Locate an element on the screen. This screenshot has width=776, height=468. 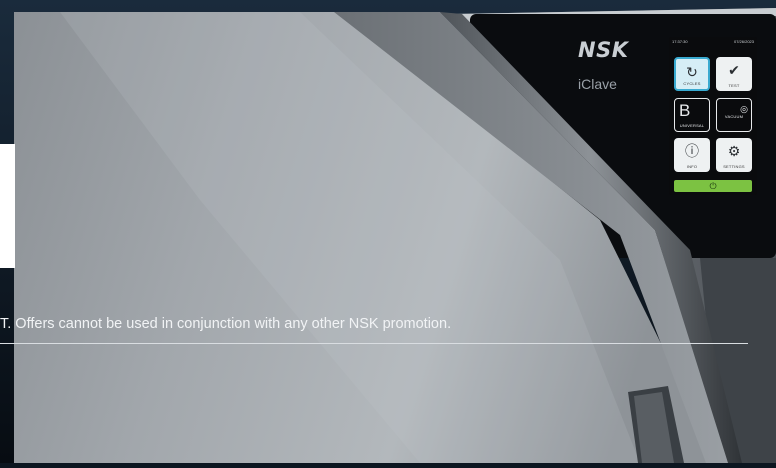
settings-tile: ⚙ SETTINGS is located at coordinates (734, 155).